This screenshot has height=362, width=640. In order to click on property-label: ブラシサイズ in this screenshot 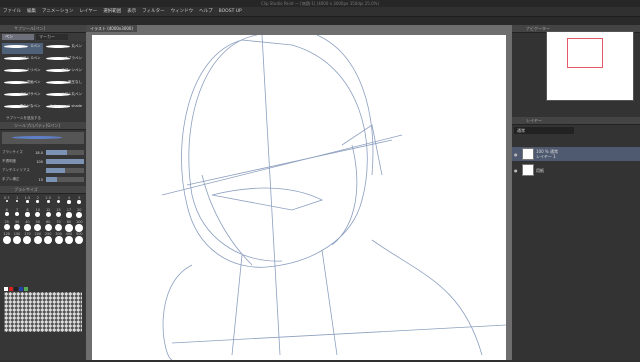, I will do `click(12, 152)`.